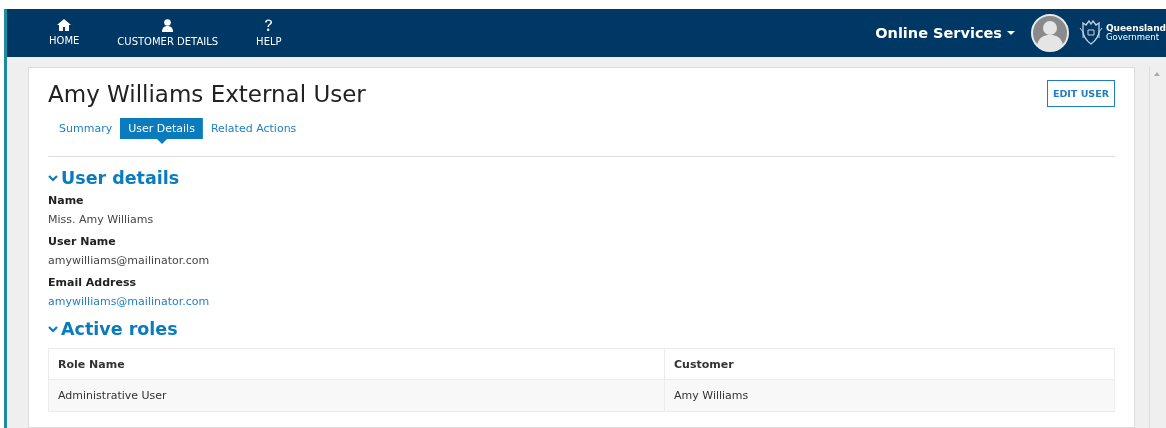 The height and width of the screenshot is (428, 1166). I want to click on table-cell: Administrative User, so click(356, 395).